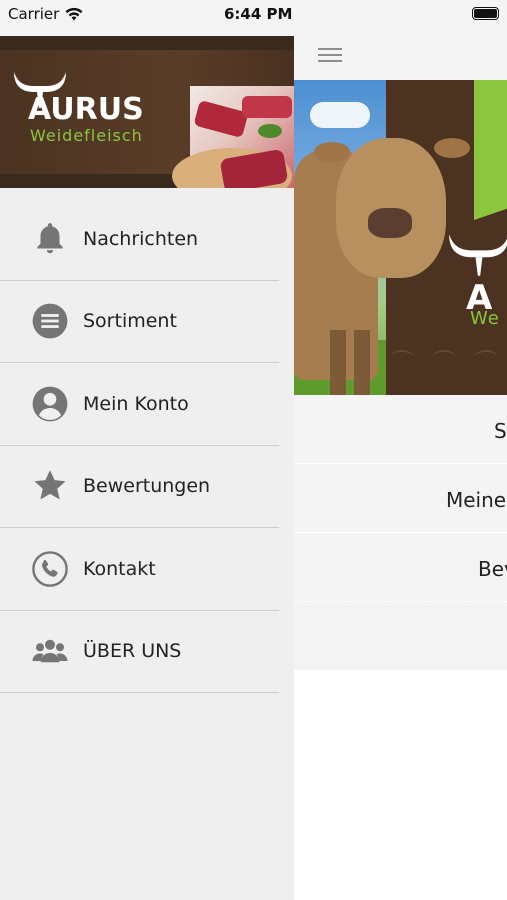  I want to click on main-list-item: Meine, so click(400, 498).